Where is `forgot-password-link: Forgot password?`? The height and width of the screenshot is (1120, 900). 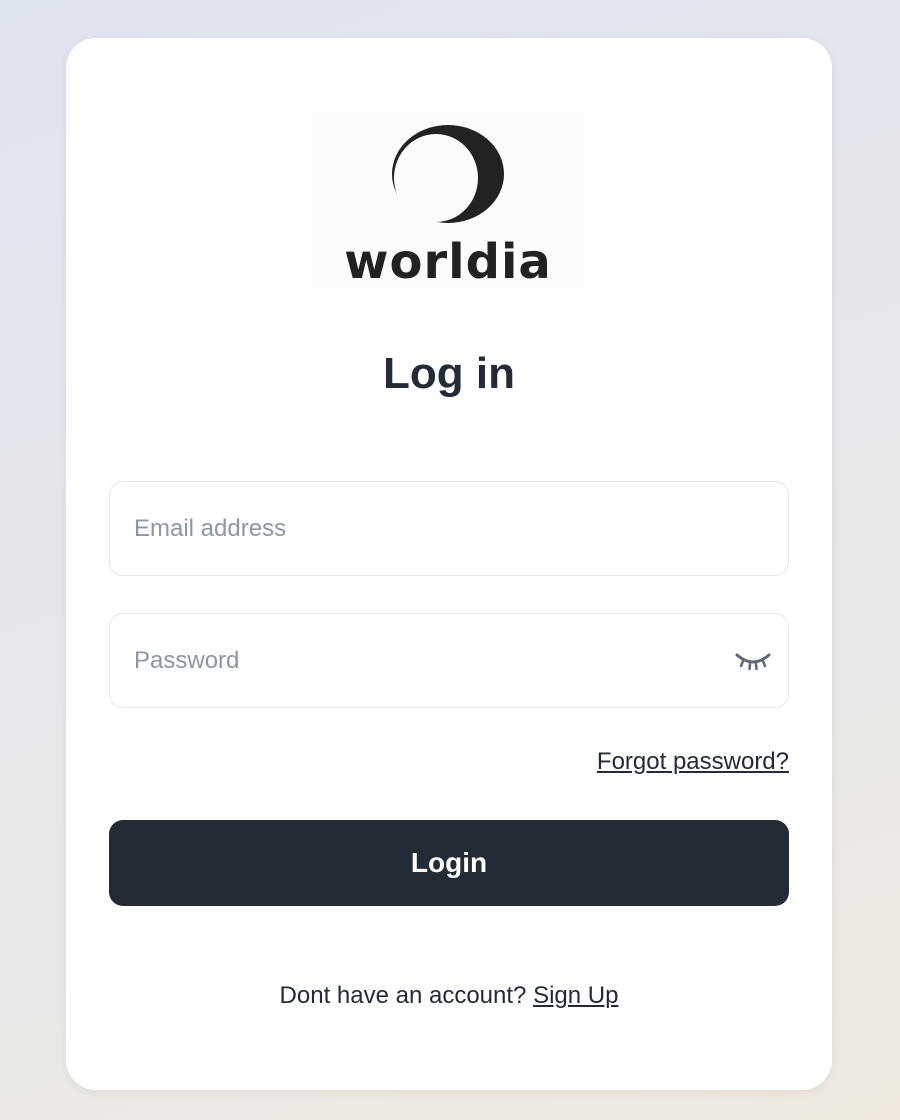
forgot-password-link: Forgot password? is located at coordinates (693, 762).